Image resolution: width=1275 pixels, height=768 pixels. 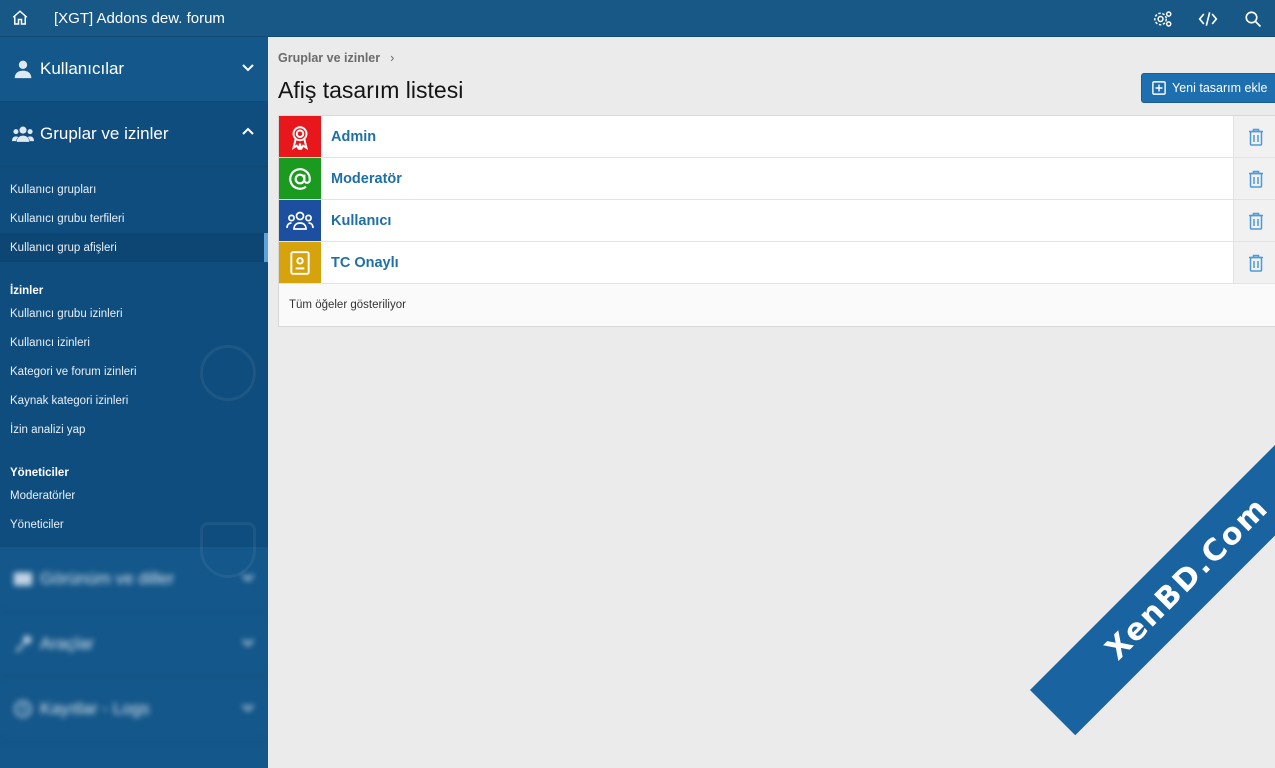 I want to click on sidebar-item-resource-permissions: Kaynak kategori izinleri, so click(x=134, y=400).